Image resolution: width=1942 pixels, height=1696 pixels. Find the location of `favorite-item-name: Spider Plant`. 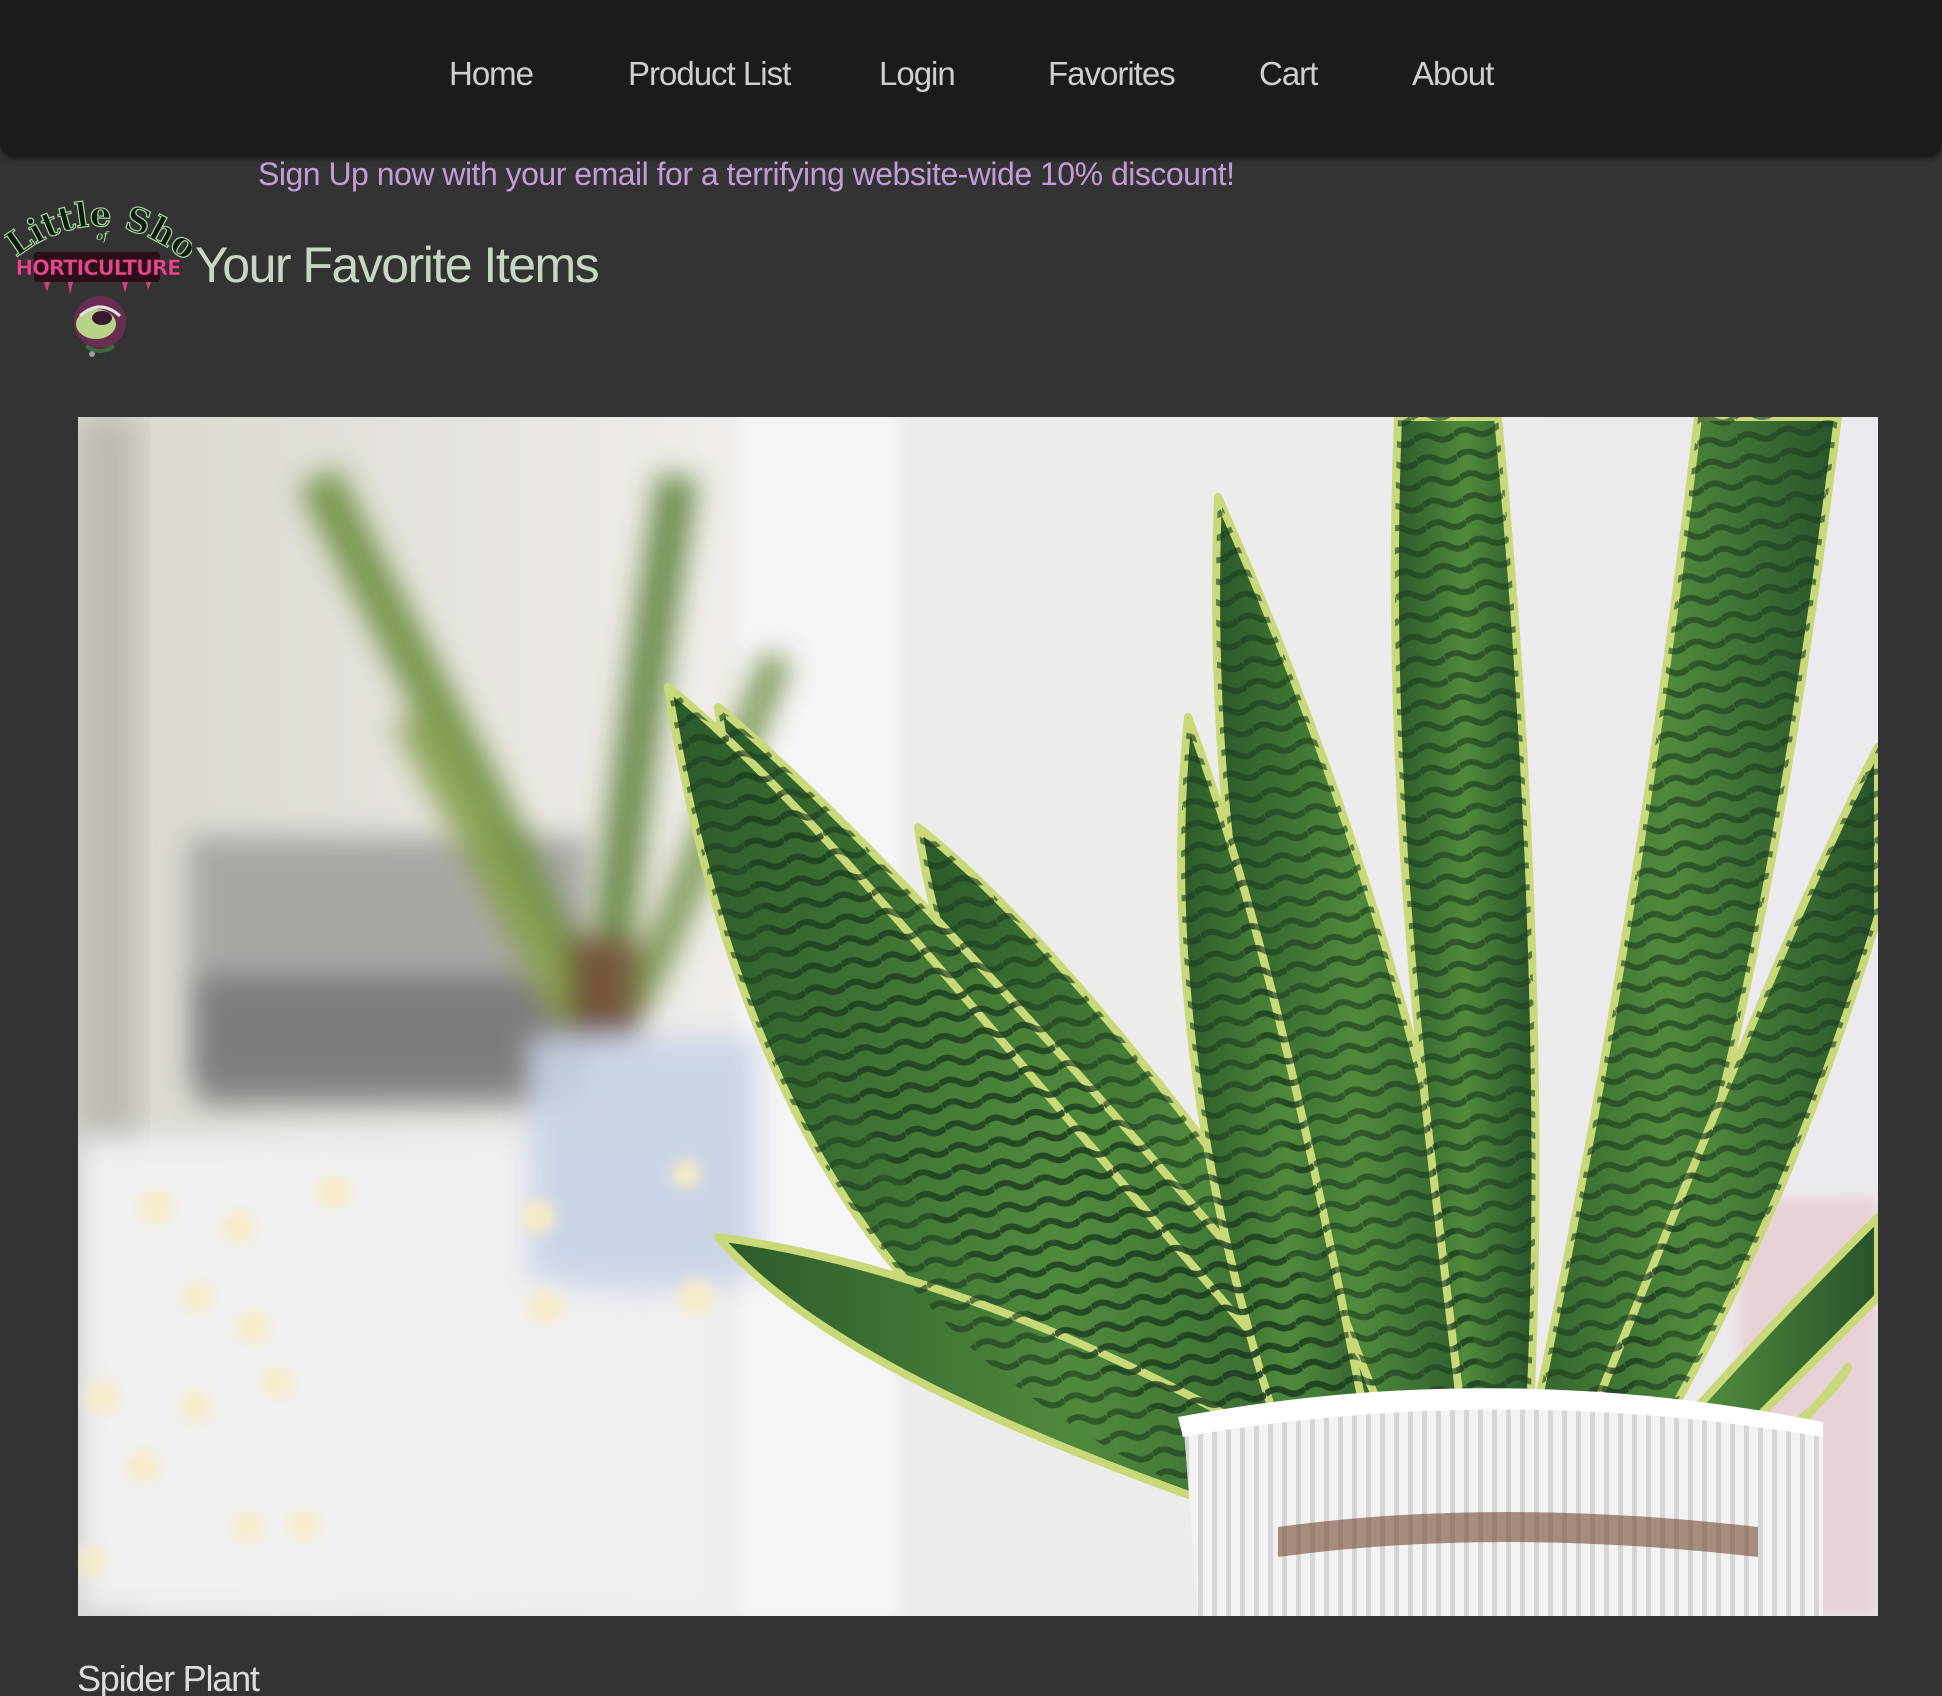

favorite-item-name: Spider Plant is located at coordinates (168, 1677).